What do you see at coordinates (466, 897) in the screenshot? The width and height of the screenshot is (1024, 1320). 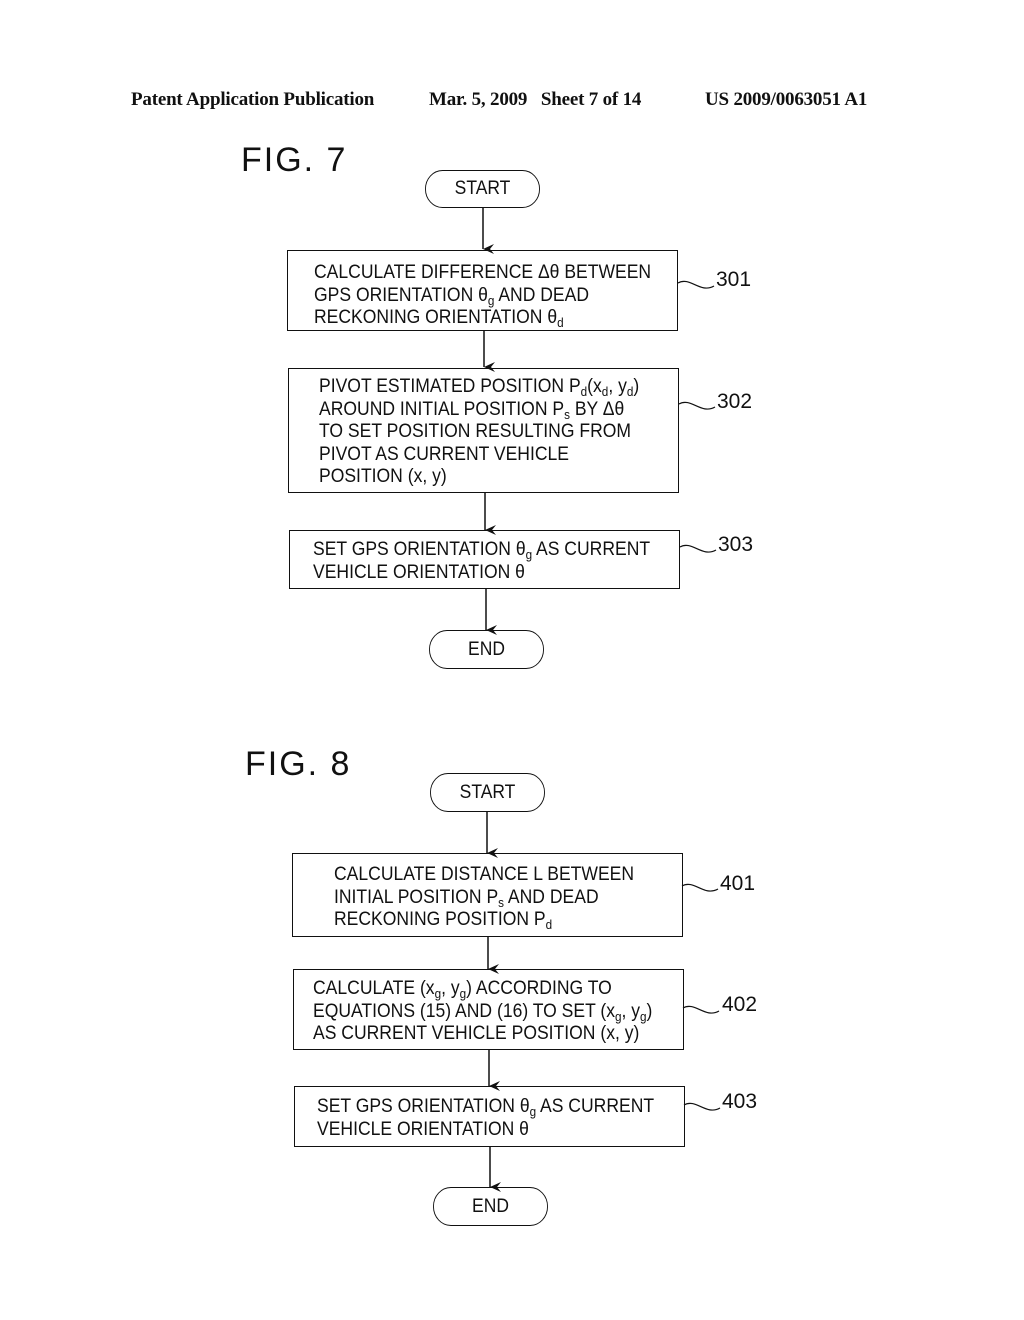 I see `step-text-line: INITIAL POSITION Ps AND DEAD` at bounding box center [466, 897].